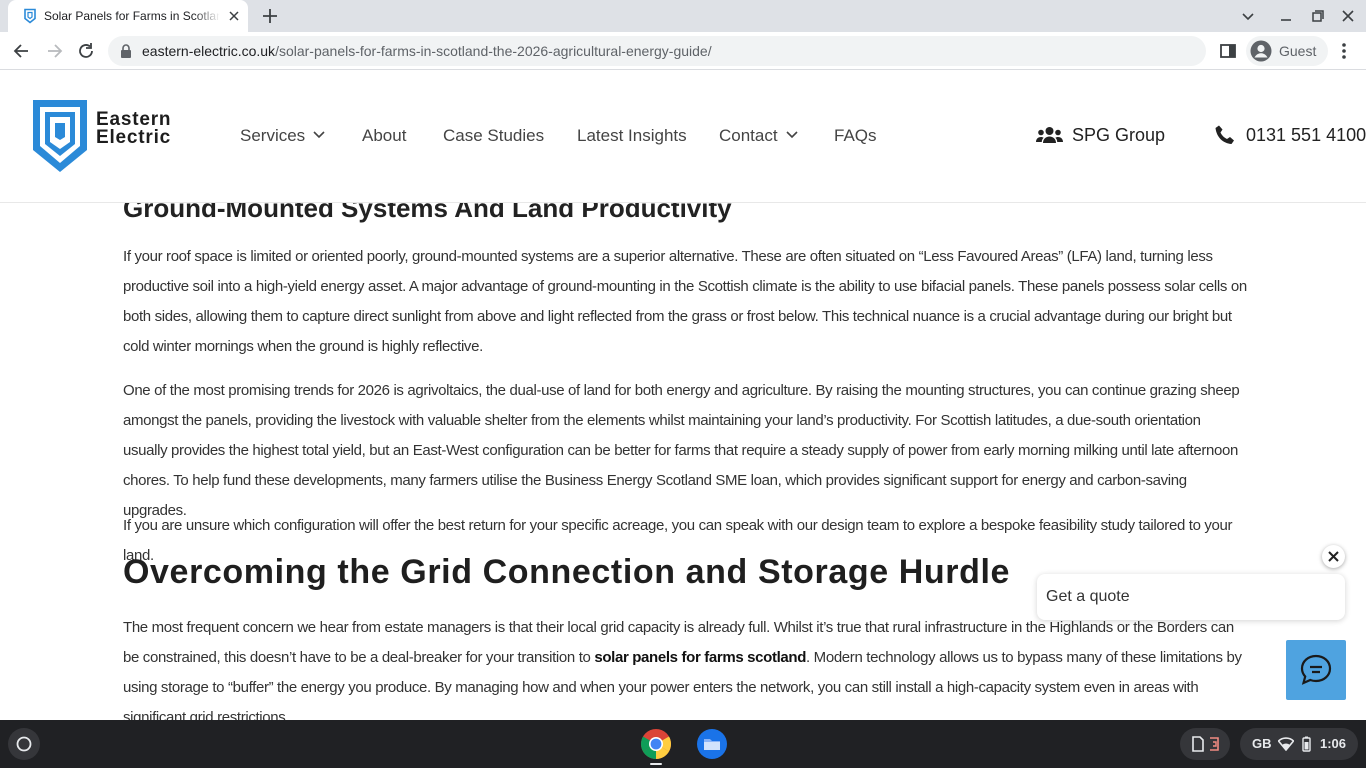 This screenshot has height=768, width=1366. I want to click on chrome-app-icon, so click(656, 744).